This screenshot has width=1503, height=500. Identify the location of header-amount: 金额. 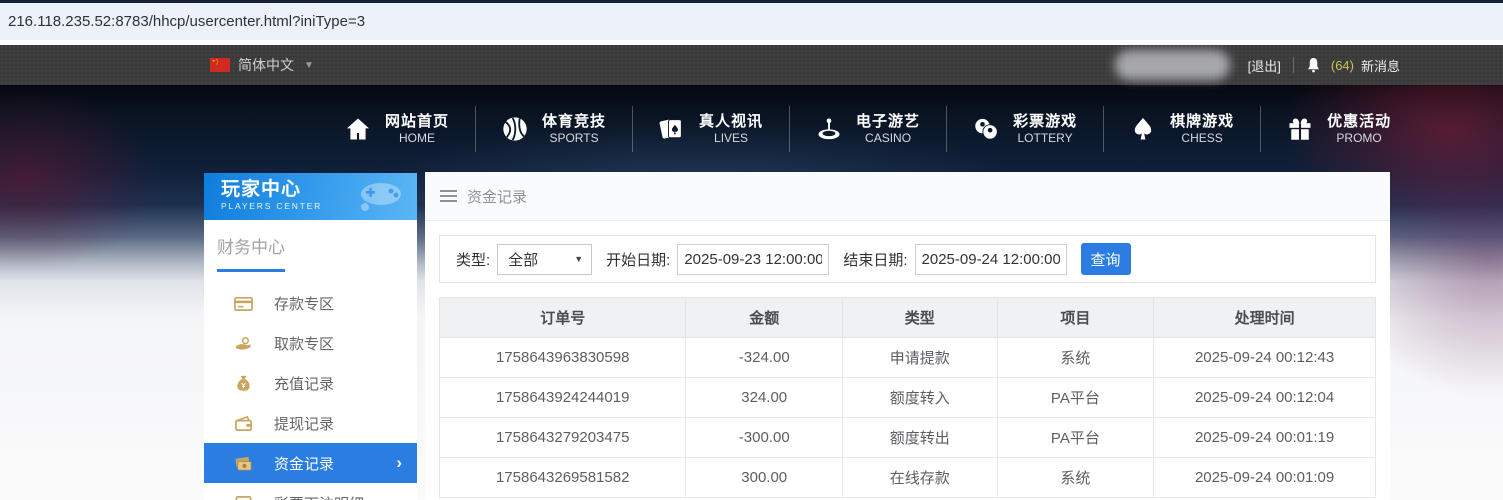
(764, 317).